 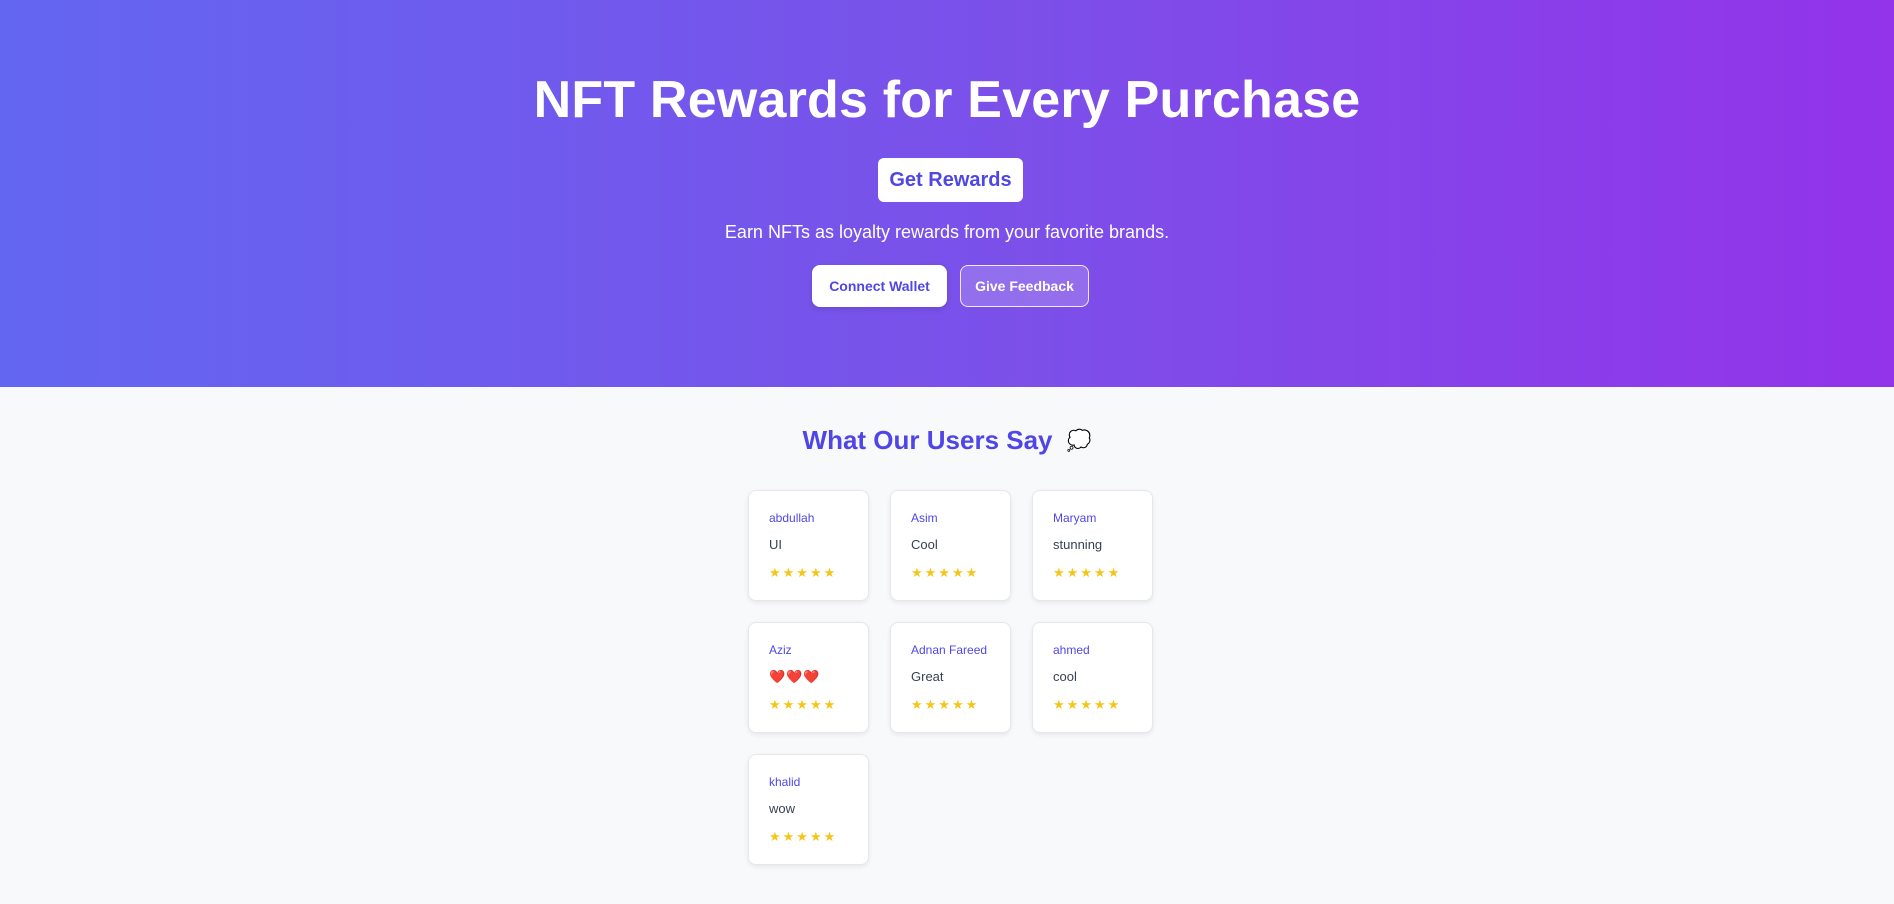 I want to click on review-comment: ❤️❤️❤️, so click(x=795, y=676).